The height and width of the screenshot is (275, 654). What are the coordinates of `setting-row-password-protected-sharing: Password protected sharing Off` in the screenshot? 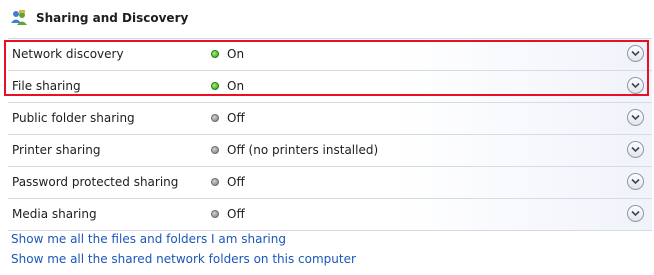 It's located at (330, 183).